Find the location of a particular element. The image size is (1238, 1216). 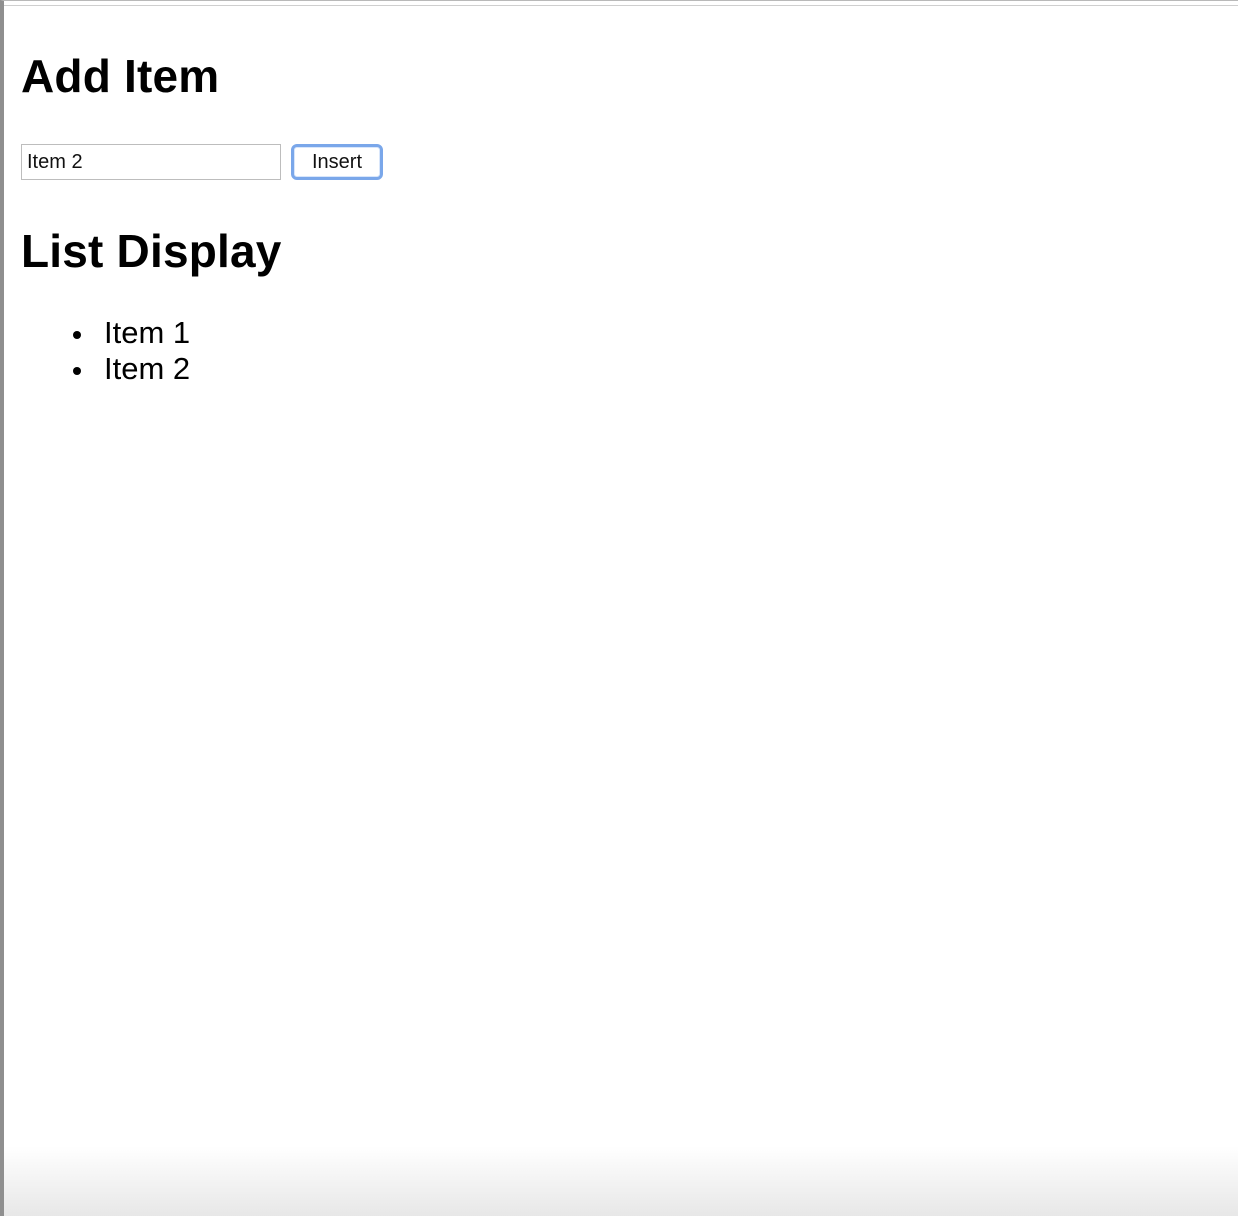

insert-button: Insert is located at coordinates (337, 162).